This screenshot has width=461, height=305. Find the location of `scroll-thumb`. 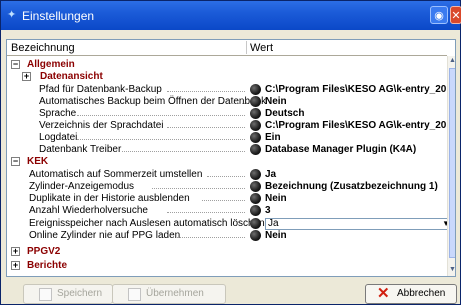

scroll-thumb is located at coordinates (452, 163).